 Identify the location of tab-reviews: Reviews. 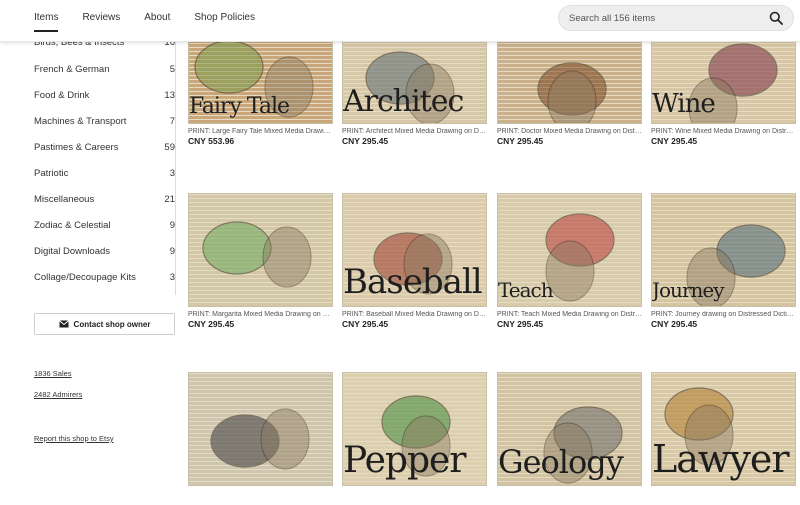
(101, 18).